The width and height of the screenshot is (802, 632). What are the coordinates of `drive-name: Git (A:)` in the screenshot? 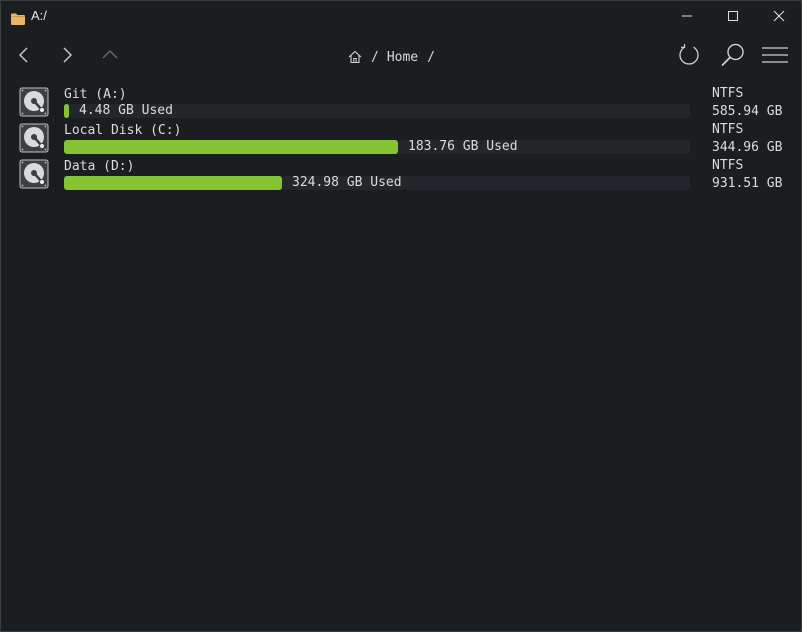 It's located at (95, 94).